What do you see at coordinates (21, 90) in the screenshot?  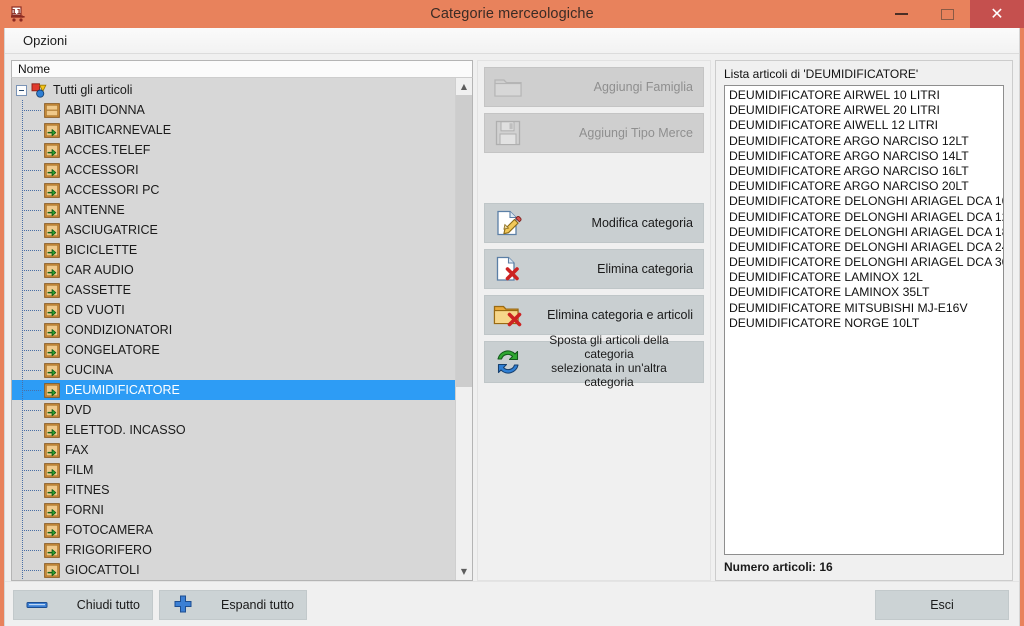 I see `expander-collapse-icon` at bounding box center [21, 90].